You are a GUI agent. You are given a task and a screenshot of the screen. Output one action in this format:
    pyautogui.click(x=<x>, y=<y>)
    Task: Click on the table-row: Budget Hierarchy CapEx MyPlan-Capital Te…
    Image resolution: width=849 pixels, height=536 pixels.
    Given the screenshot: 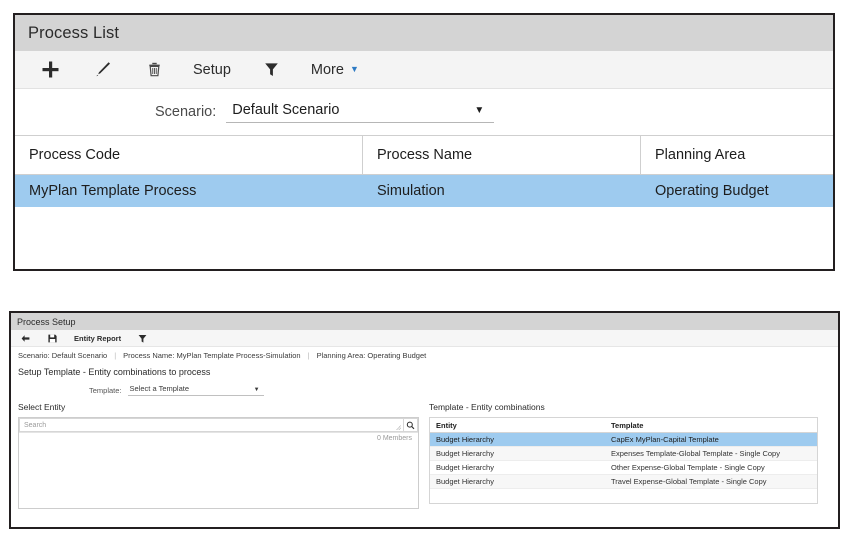 What is the action you would take?
    pyautogui.click(x=623, y=440)
    